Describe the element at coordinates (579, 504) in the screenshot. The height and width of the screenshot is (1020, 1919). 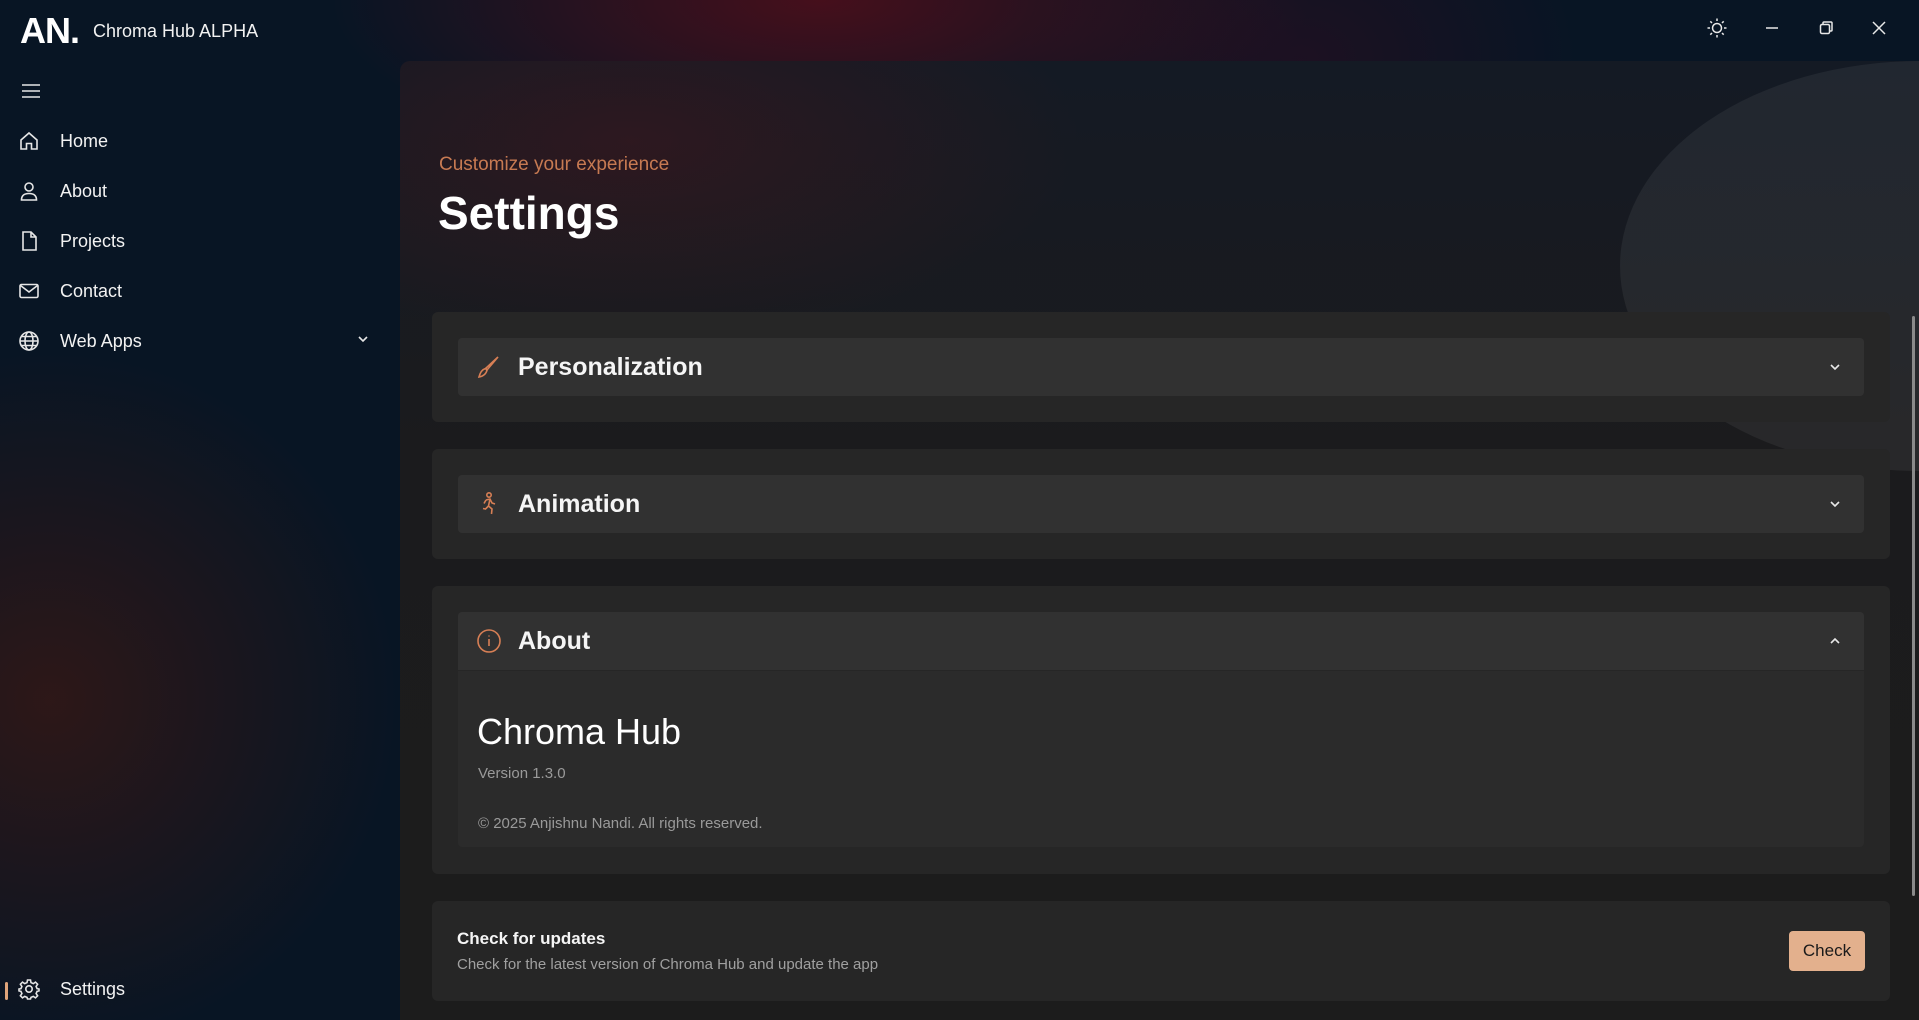
I see `animation-label: Animation` at that location.